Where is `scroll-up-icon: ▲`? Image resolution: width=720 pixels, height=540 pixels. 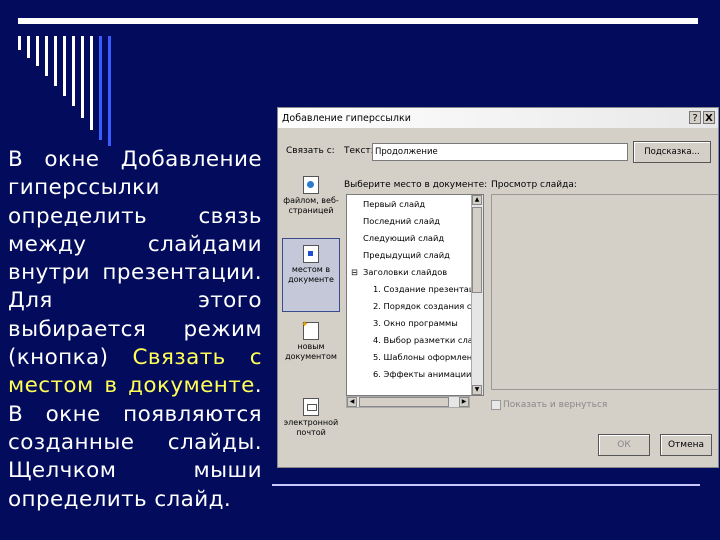 scroll-up-icon: ▲ is located at coordinates (477, 200).